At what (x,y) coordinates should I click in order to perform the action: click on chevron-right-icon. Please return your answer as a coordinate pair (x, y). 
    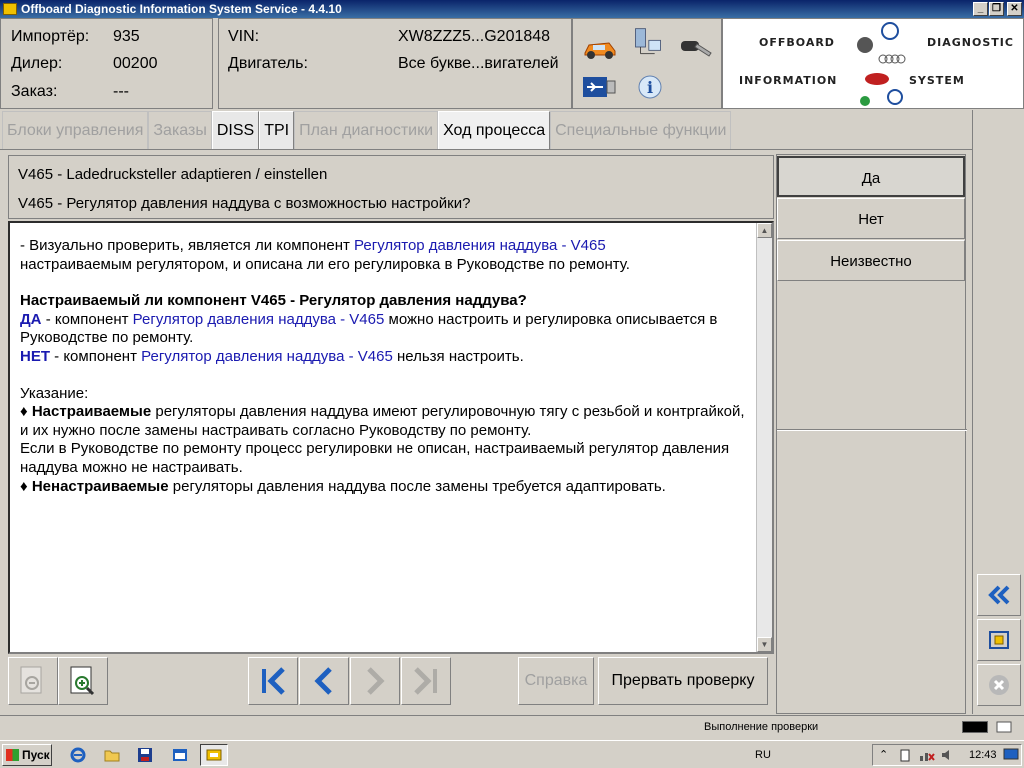
    Looking at the image, I should click on (376, 681).